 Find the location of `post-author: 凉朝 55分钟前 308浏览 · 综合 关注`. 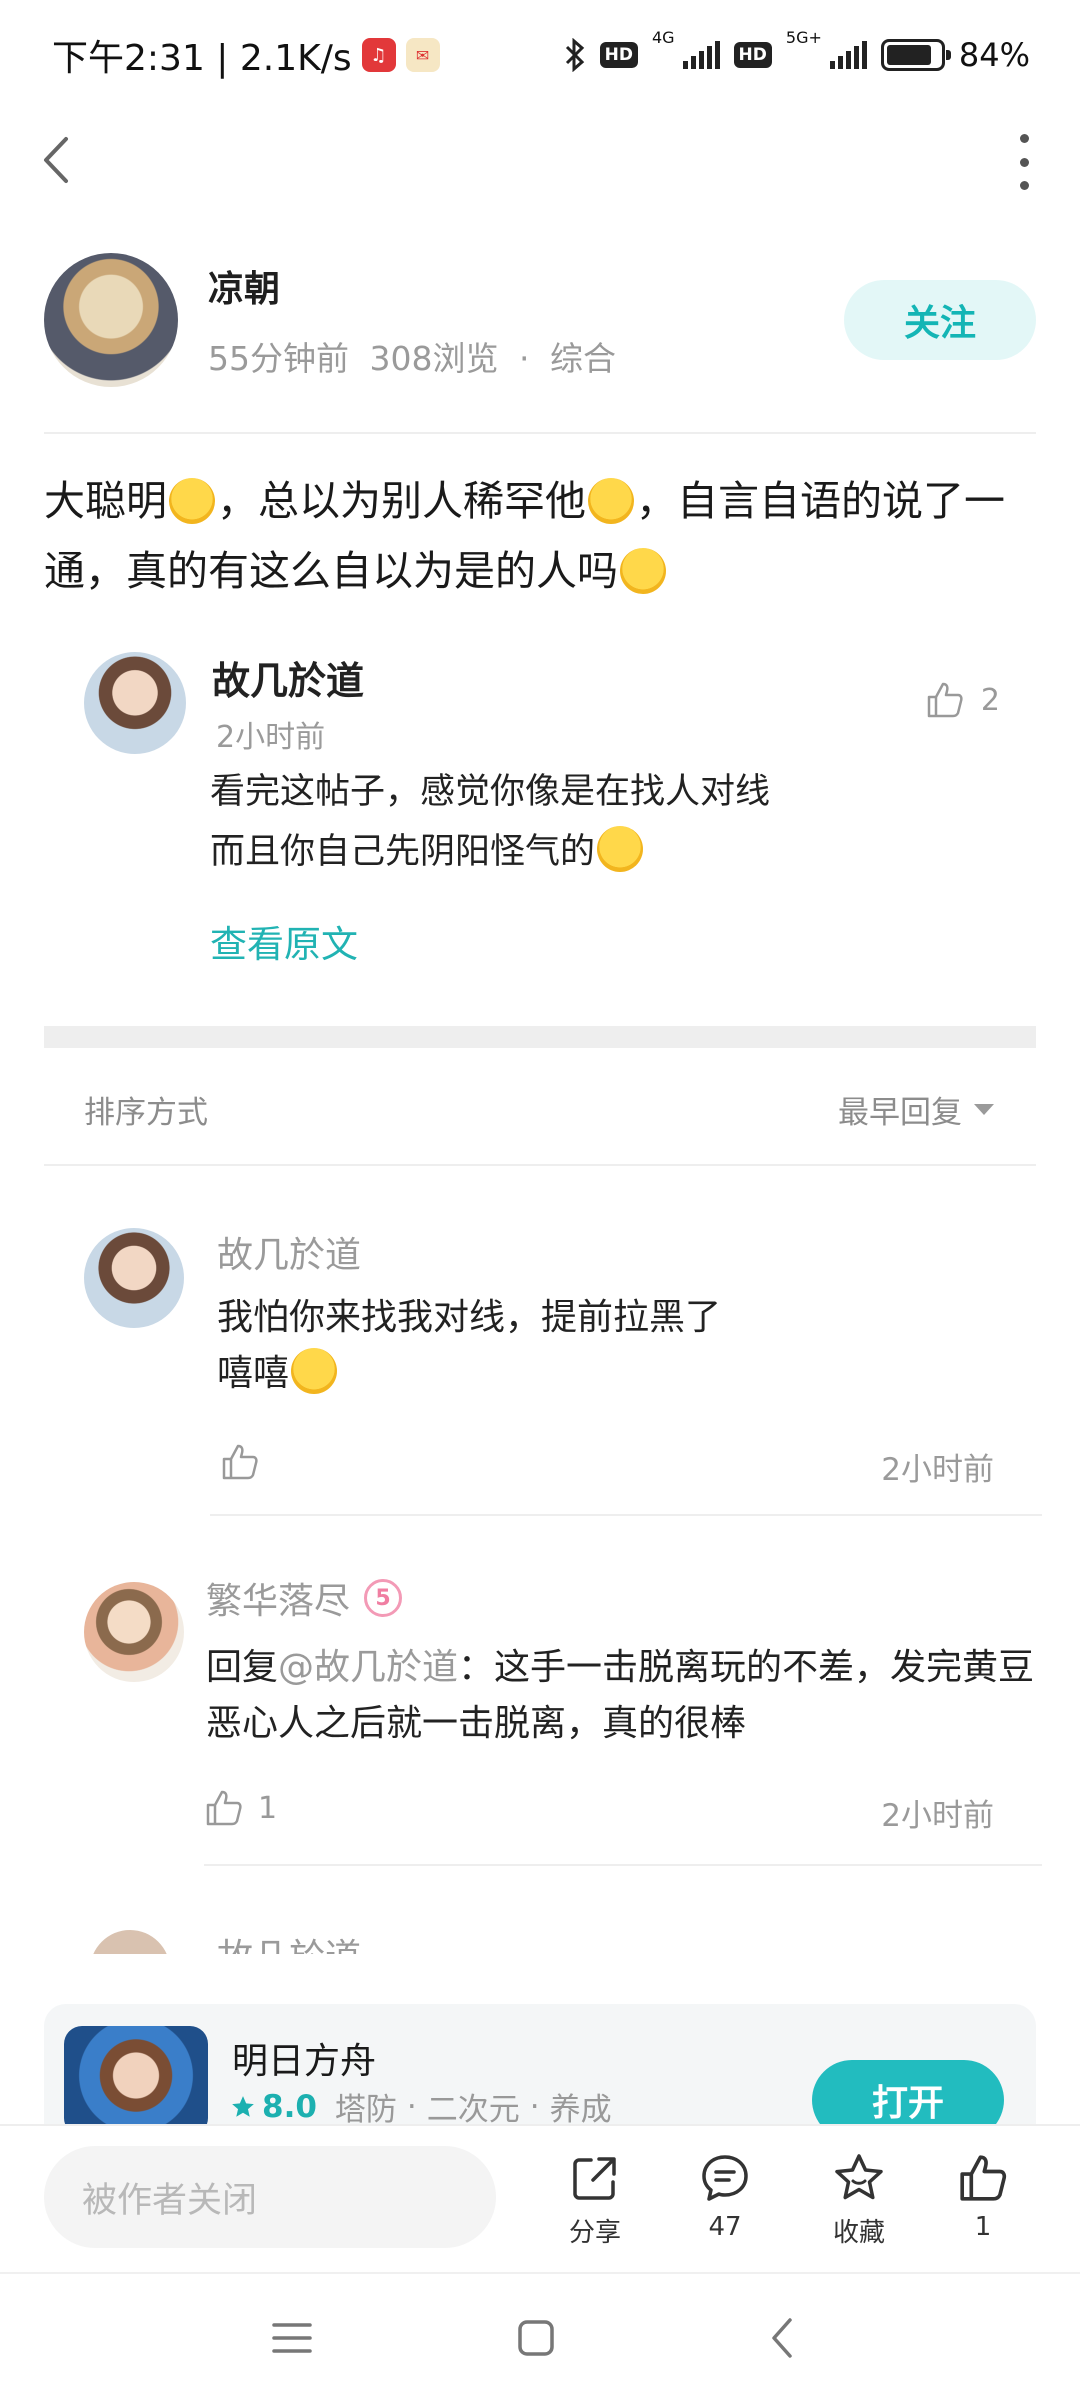

post-author: 凉朝 55分钟前 308浏览 · 综合 关注 is located at coordinates (540, 320).